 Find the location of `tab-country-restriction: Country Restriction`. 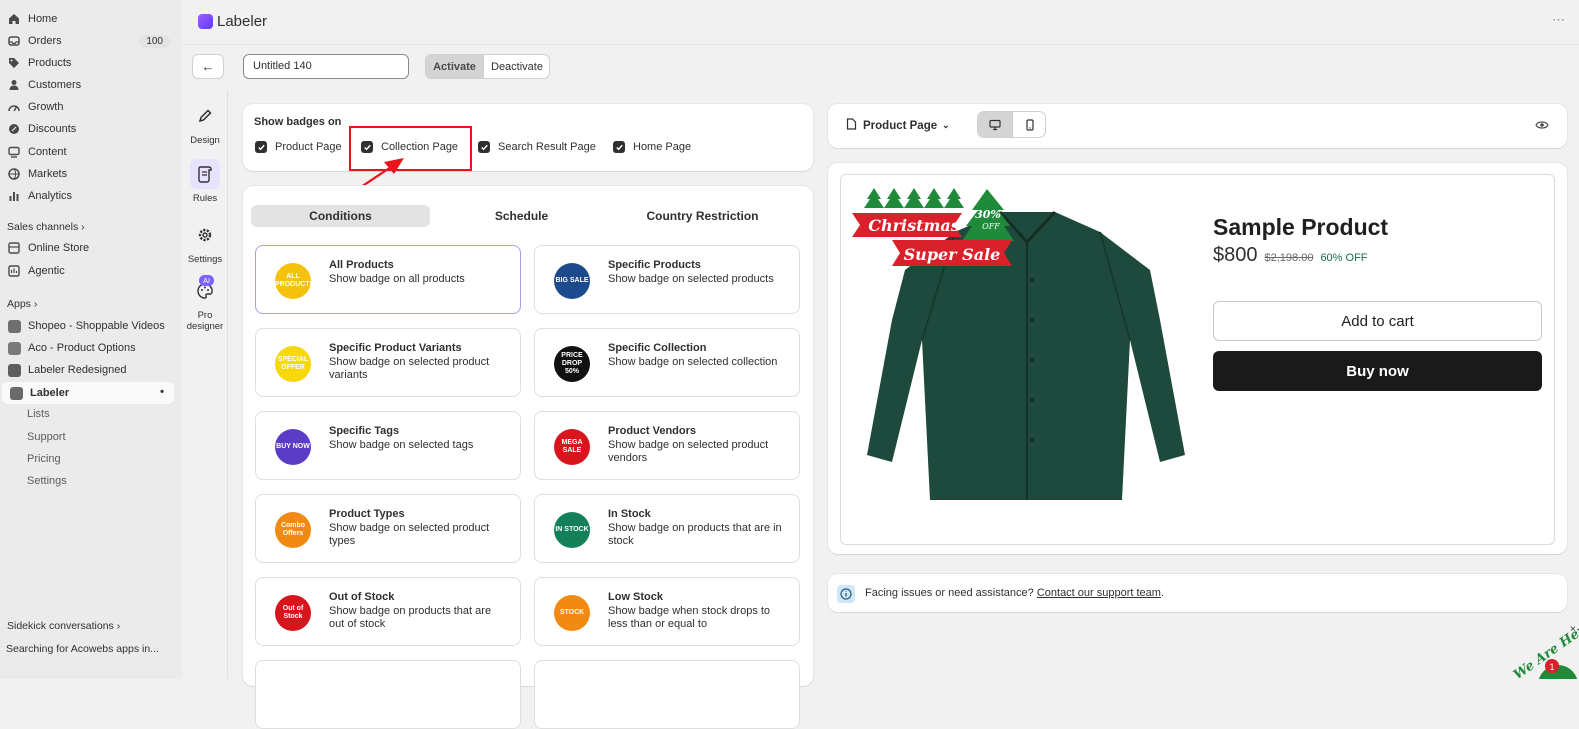

tab-country-restriction: Country Restriction is located at coordinates (702, 216).